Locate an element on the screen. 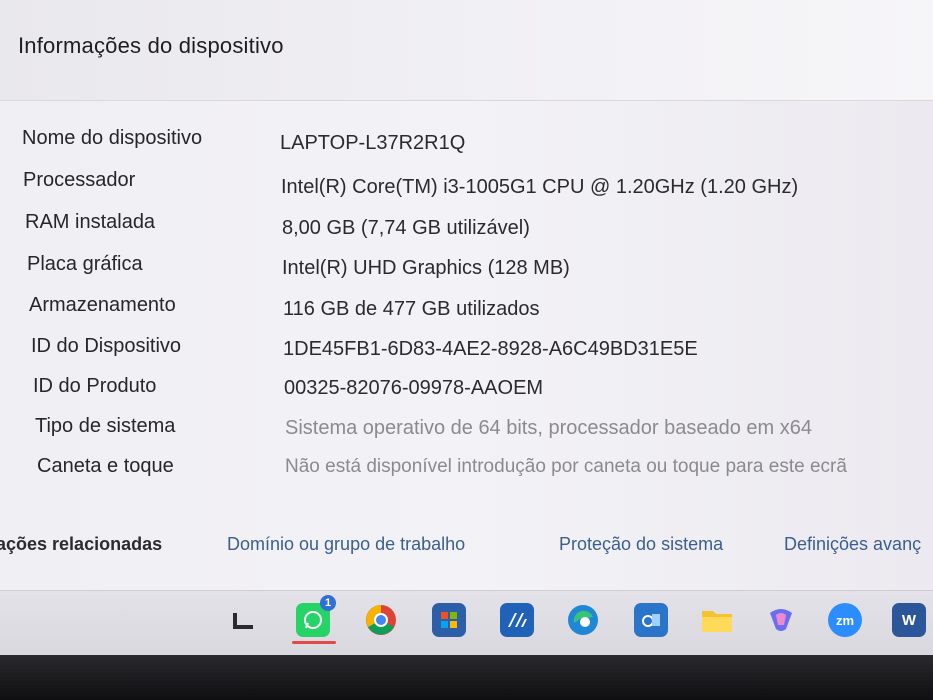 The height and width of the screenshot is (700, 933). spec-label: Armazenamento is located at coordinates (102, 305).